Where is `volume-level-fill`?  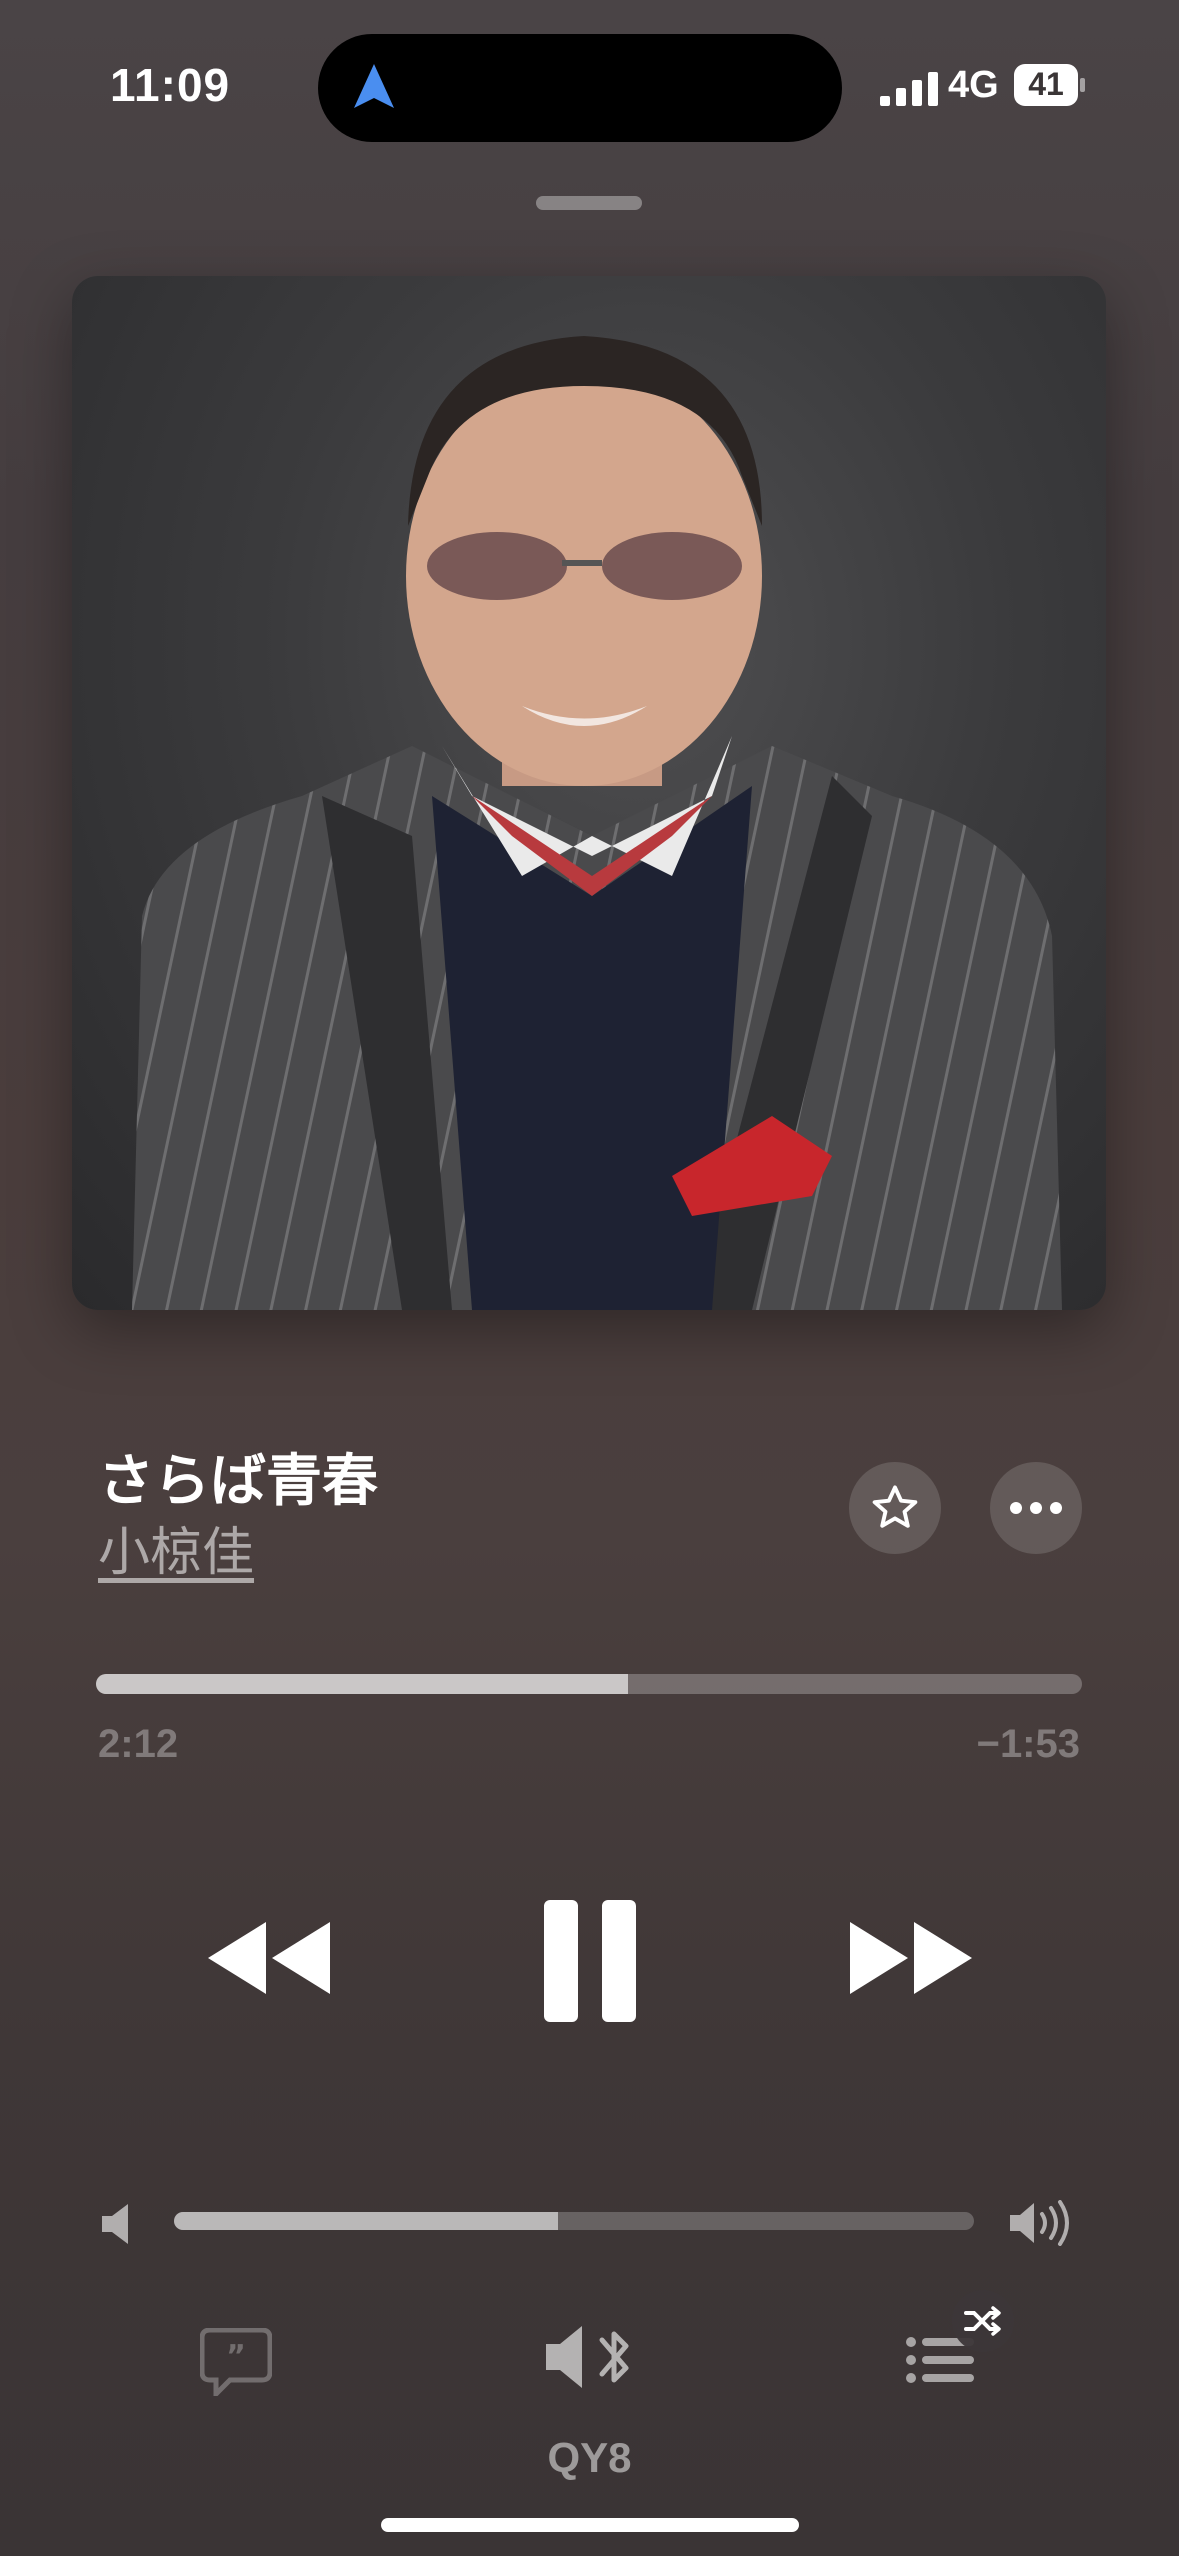
volume-level-fill is located at coordinates (366, 2221).